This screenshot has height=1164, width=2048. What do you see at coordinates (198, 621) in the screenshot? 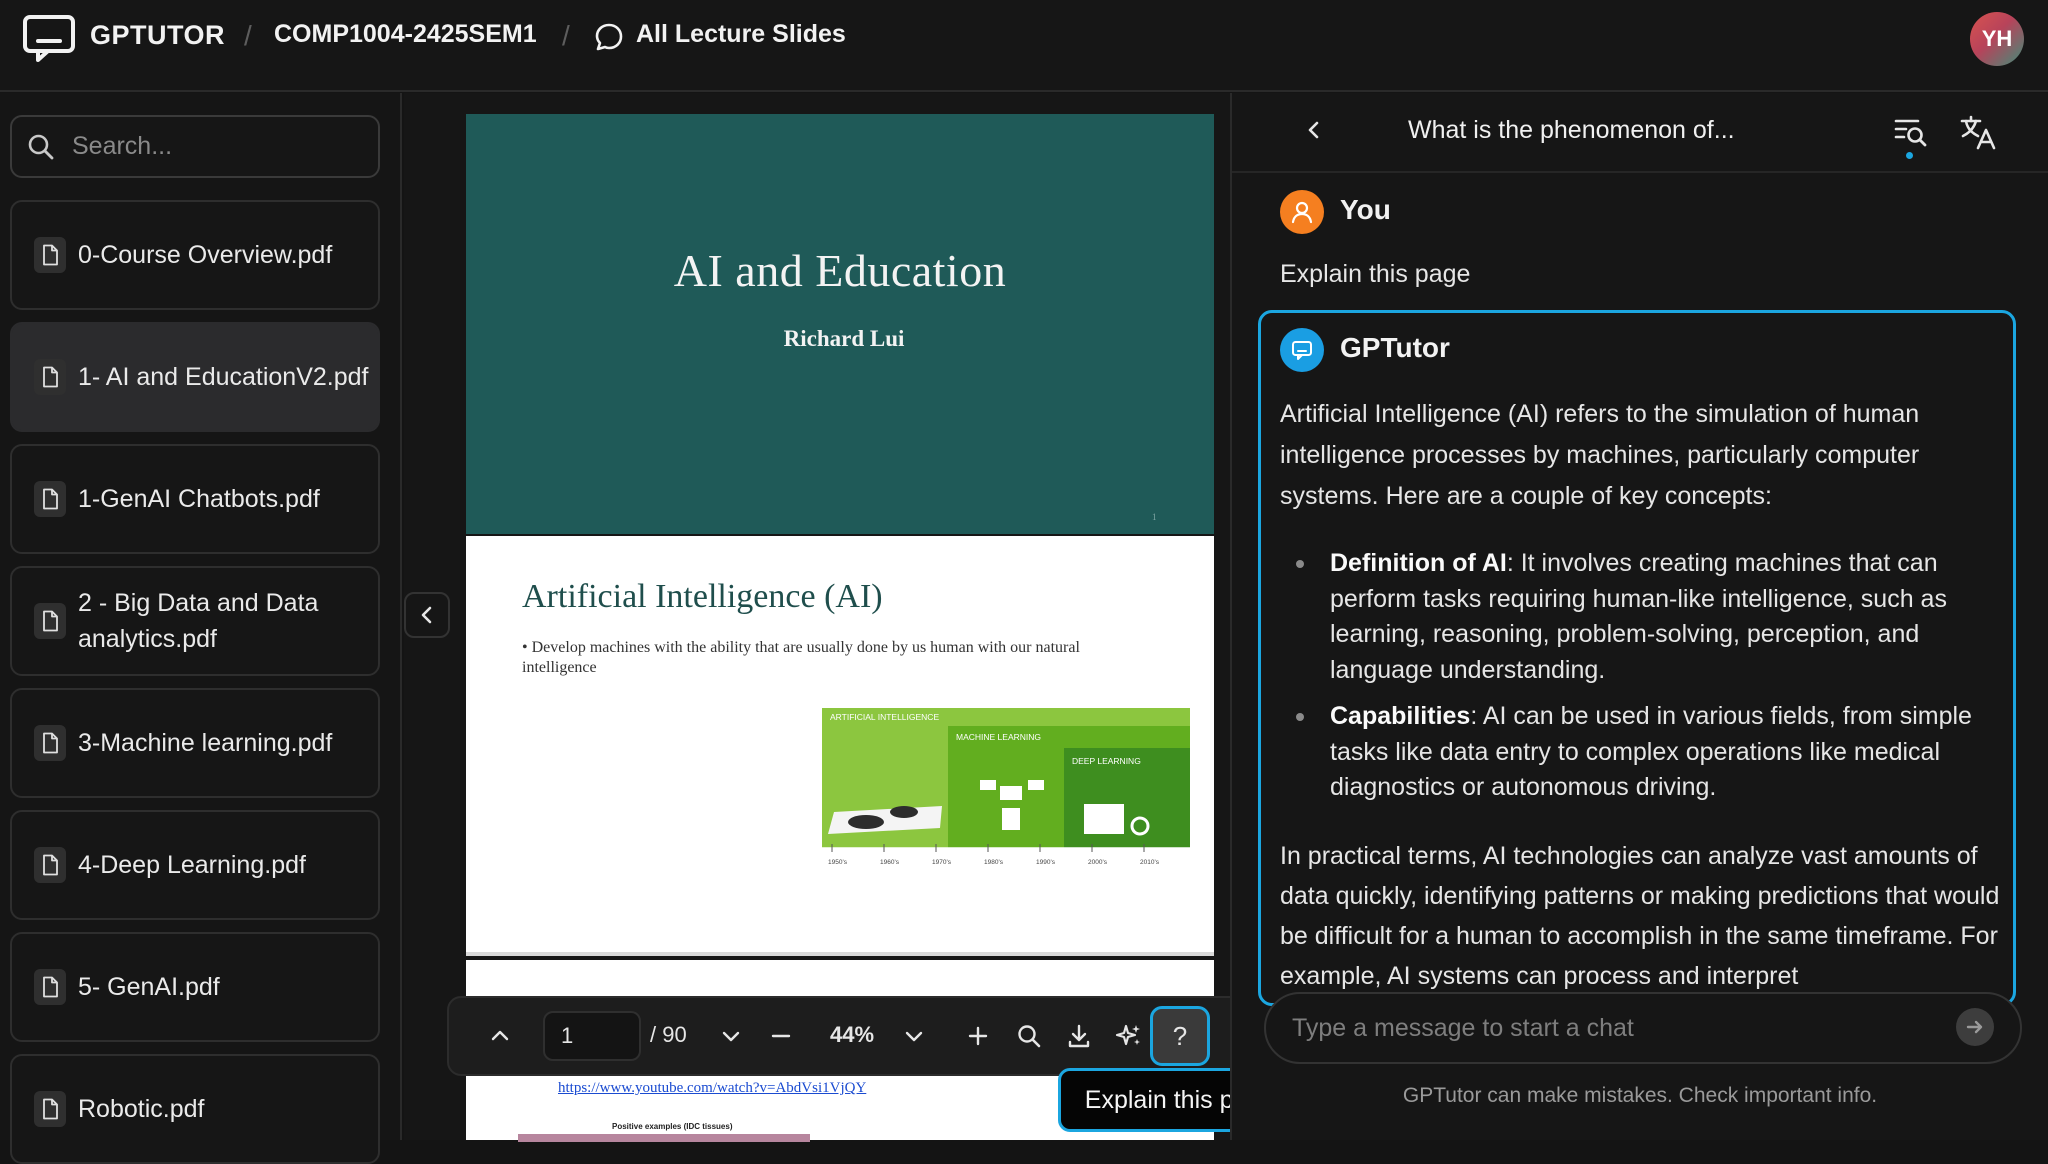
I see `file-name: 2 - Big Data and Data analytics.pdf` at bounding box center [198, 621].